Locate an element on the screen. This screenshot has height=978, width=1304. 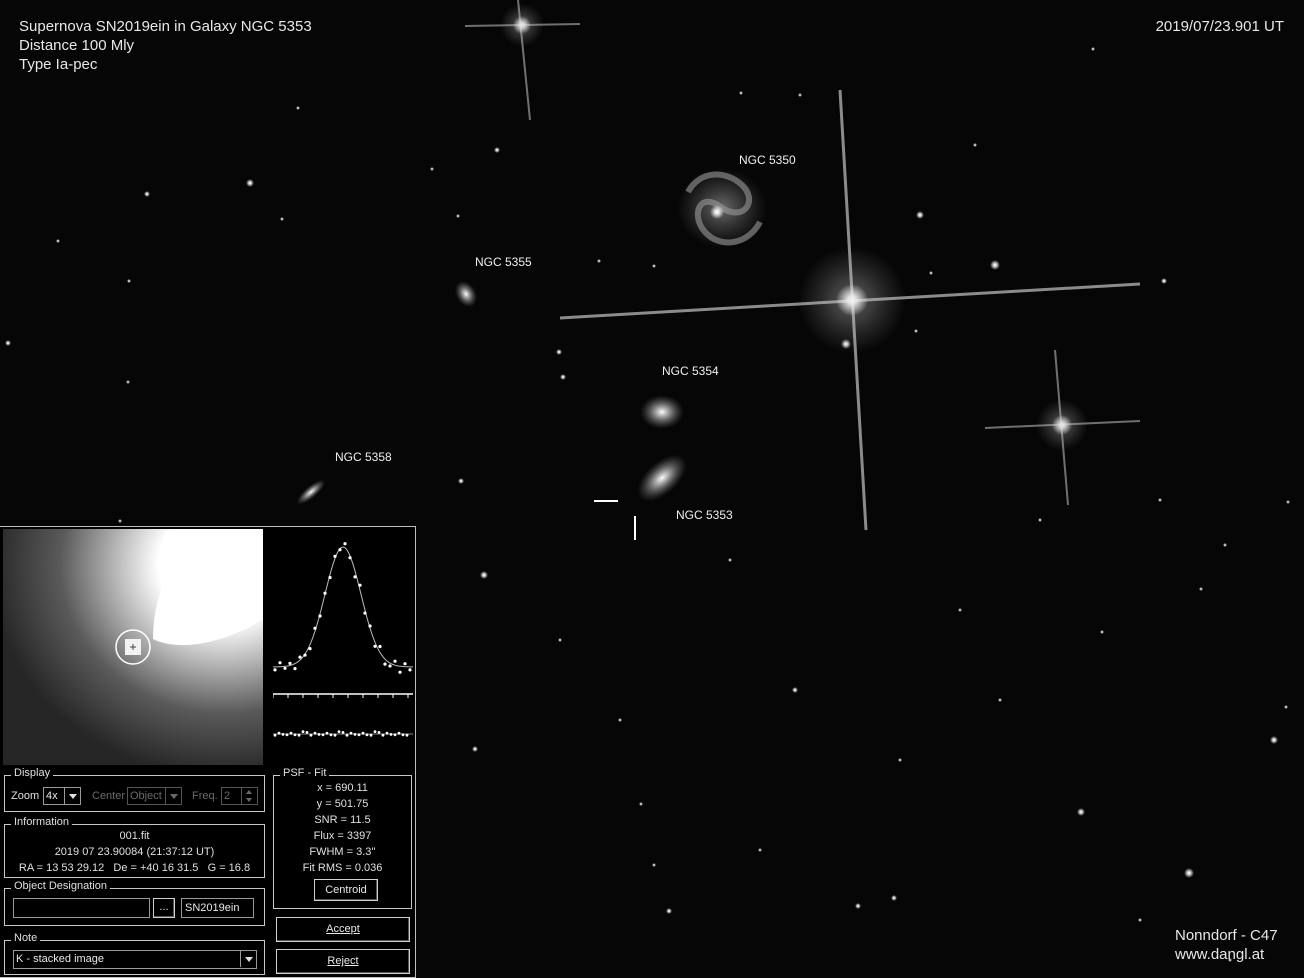
galaxy-ngc5354 is located at coordinates (662, 412).